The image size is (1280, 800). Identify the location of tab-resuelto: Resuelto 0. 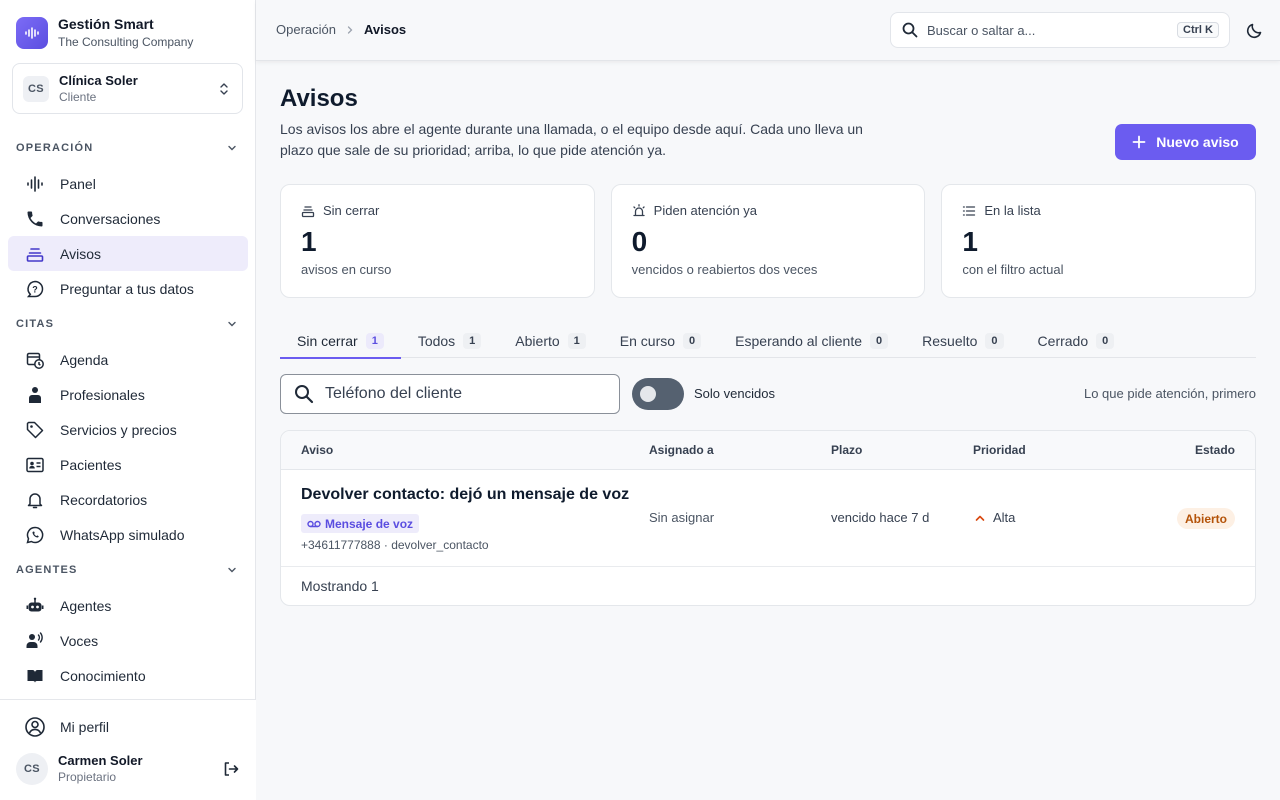
(962, 341).